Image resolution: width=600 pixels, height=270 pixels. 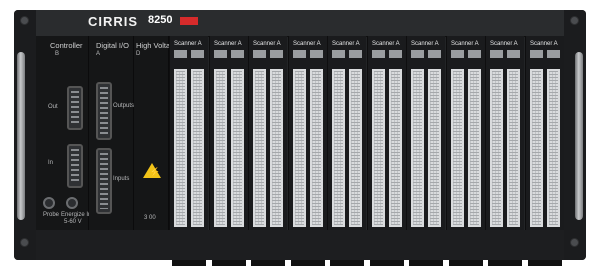 I want to click on right-handle-icon, so click(x=579, y=136).